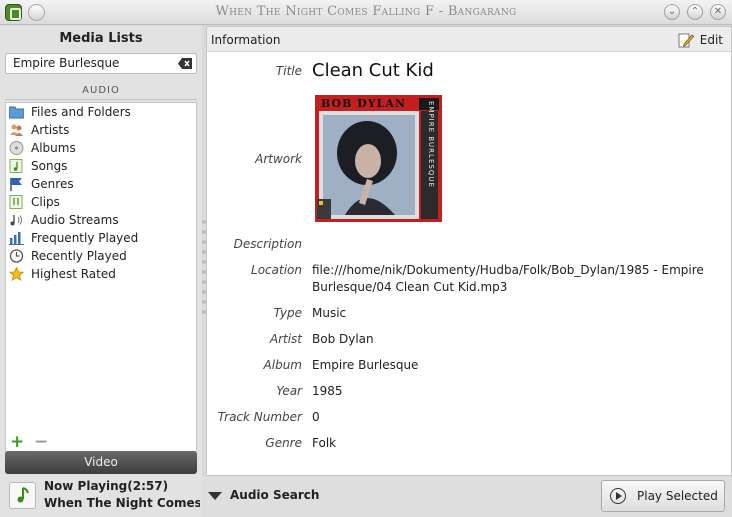 This screenshot has width=732, height=517. What do you see at coordinates (283, 443) in the screenshot?
I see `genre-label: Genre` at bounding box center [283, 443].